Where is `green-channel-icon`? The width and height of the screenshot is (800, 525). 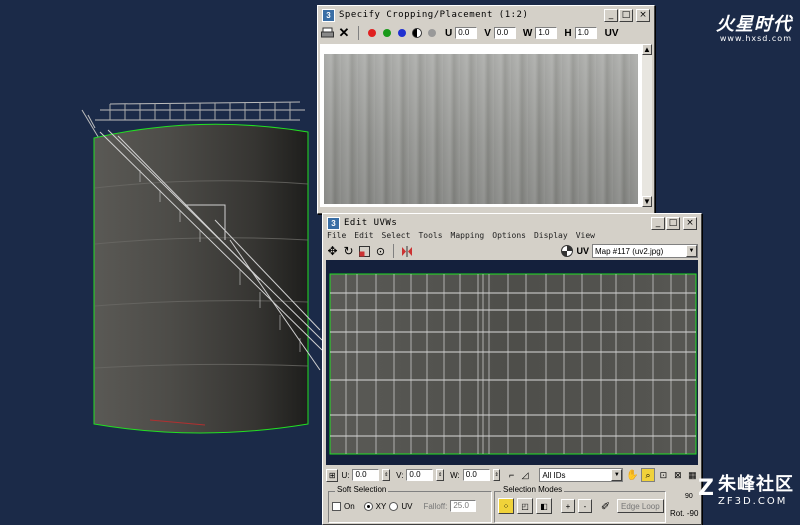
green-channel-icon is located at coordinates (387, 33).